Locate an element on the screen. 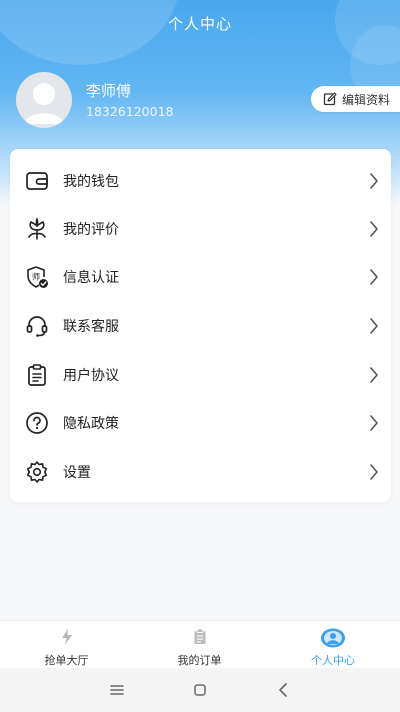 This screenshot has height=712, width=400. system-navigation-bar is located at coordinates (200, 690).